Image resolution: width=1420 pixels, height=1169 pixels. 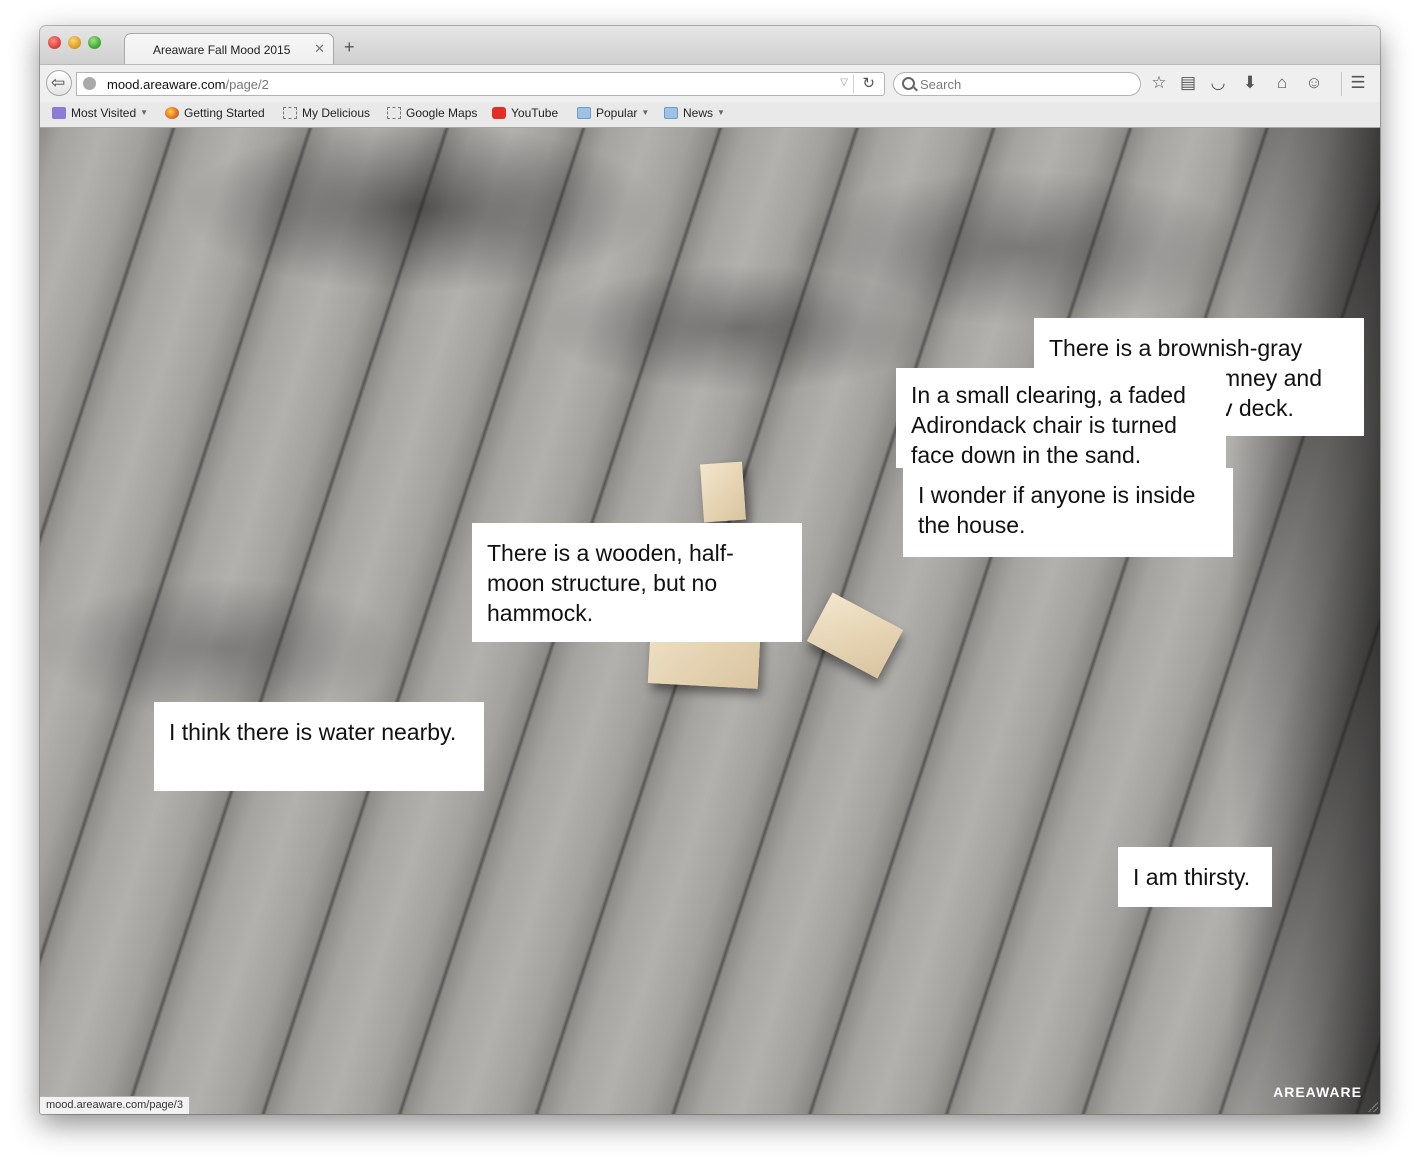 I want to click on bookmark-google-maps: Google Maps, so click(x=432, y=114).